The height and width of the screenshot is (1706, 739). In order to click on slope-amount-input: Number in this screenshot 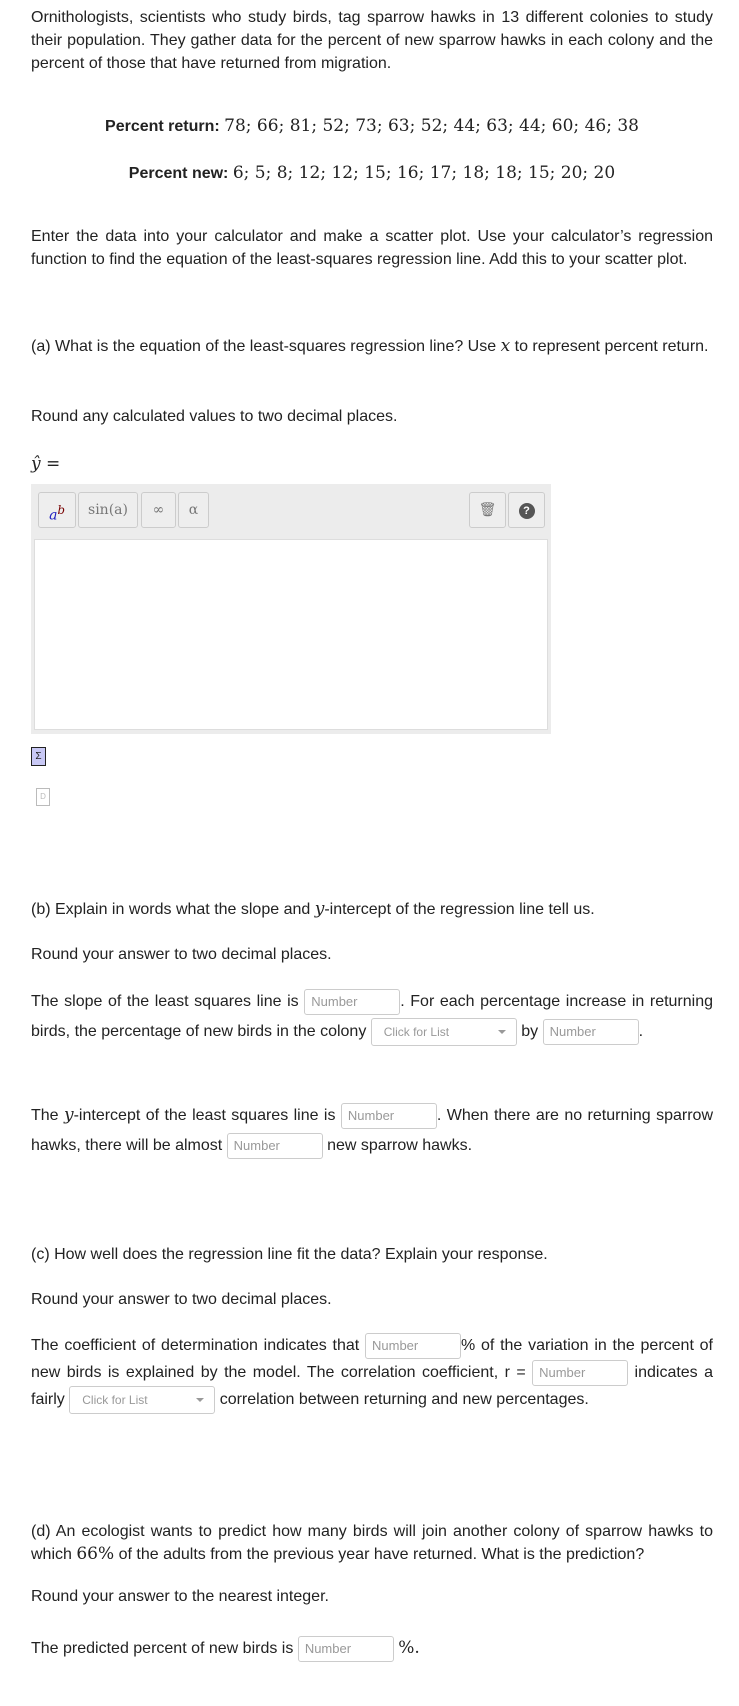, I will do `click(590, 1031)`.